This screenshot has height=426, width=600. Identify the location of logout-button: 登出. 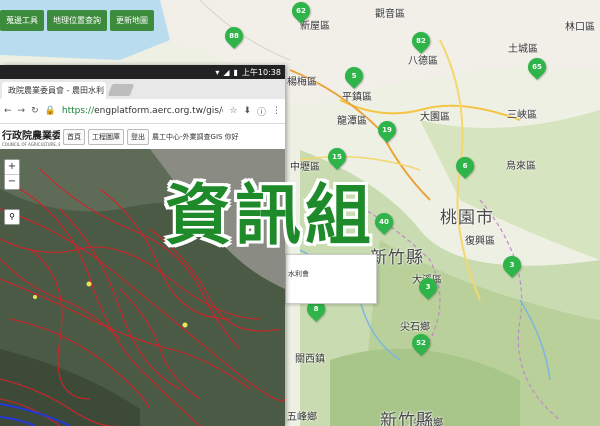
(138, 137).